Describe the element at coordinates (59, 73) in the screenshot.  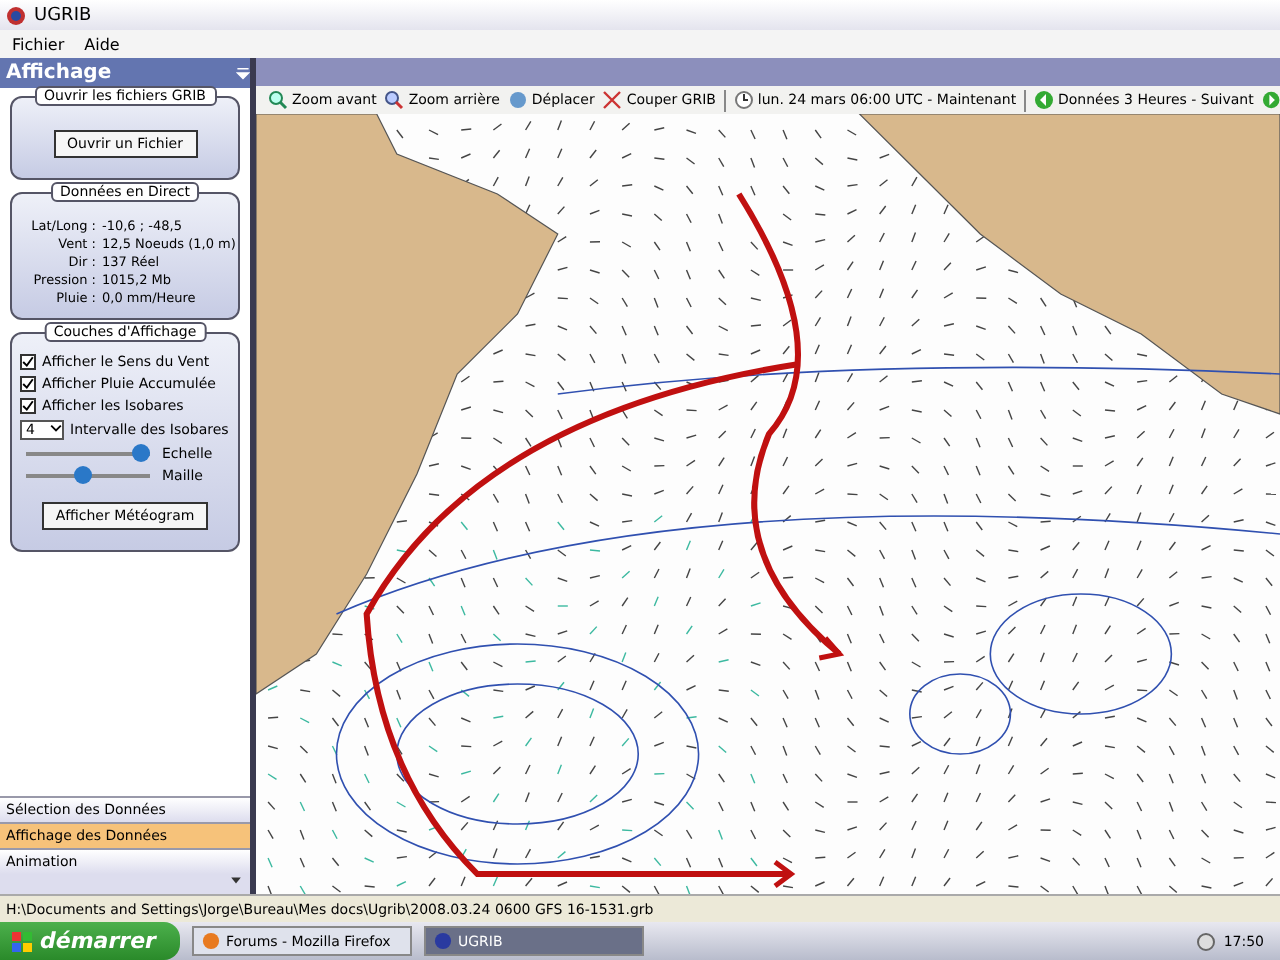
I see `panel-title: Affichage` at that location.